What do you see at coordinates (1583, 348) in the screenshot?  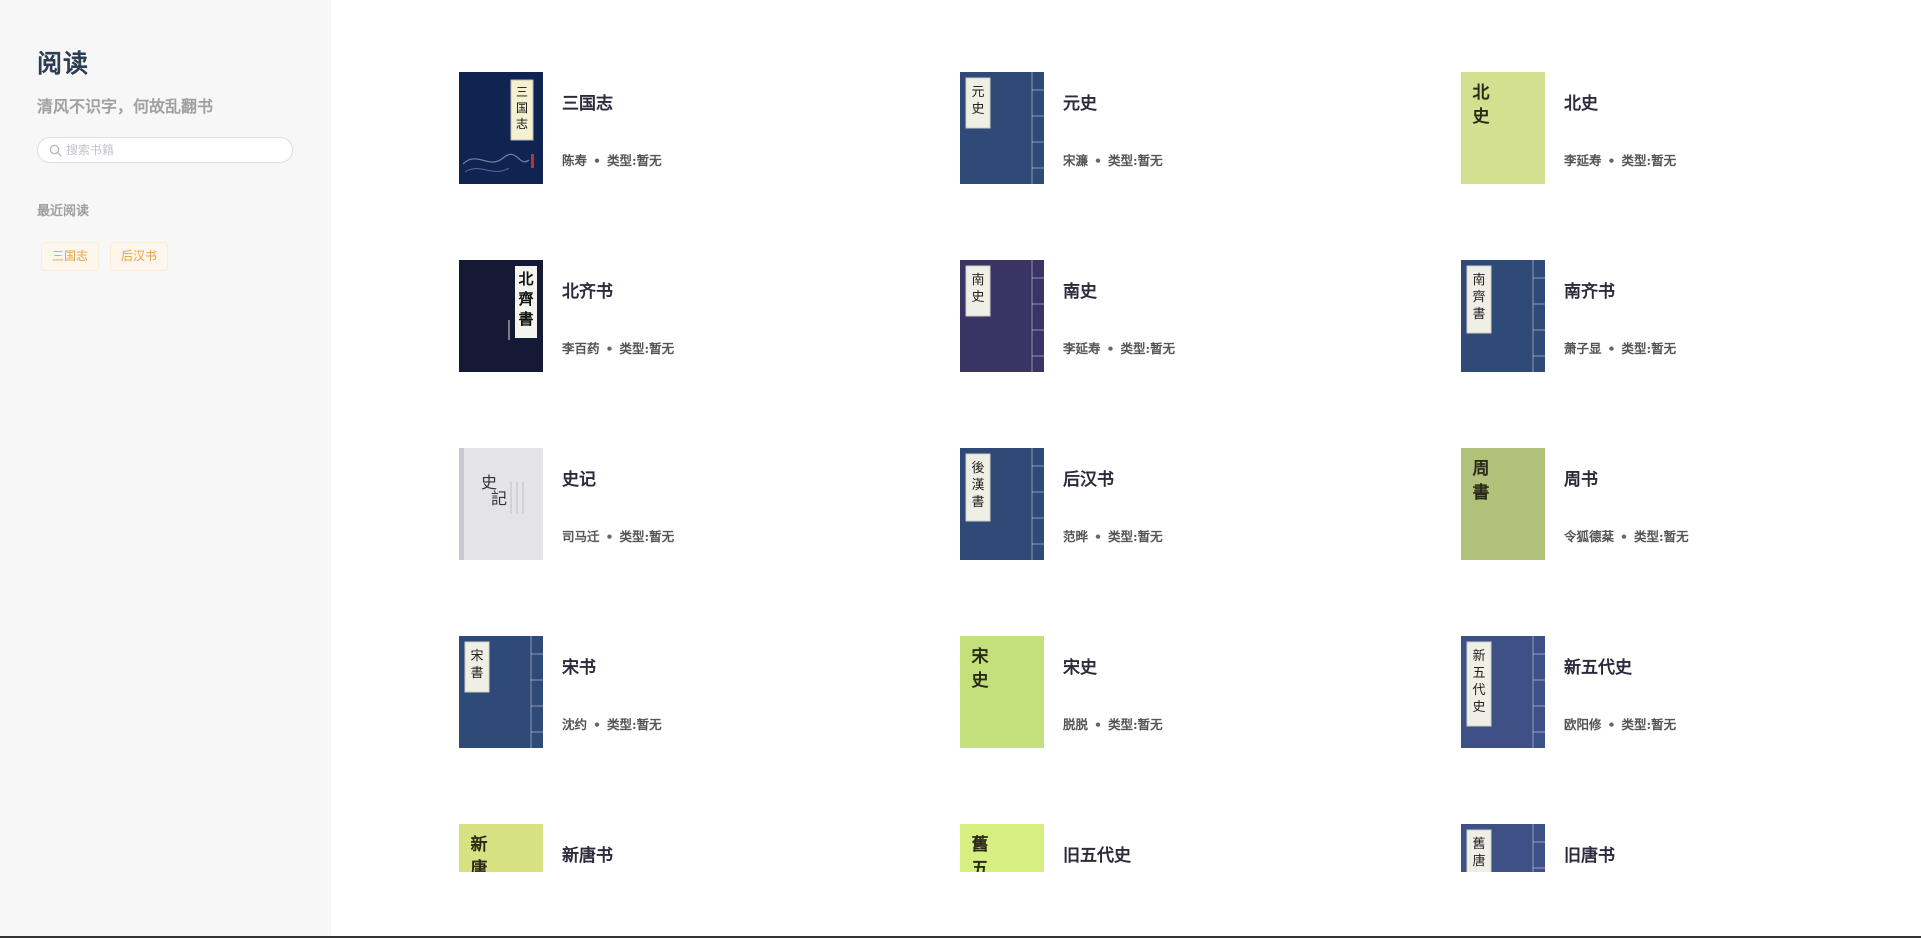 I see `book-author: 萧子显` at bounding box center [1583, 348].